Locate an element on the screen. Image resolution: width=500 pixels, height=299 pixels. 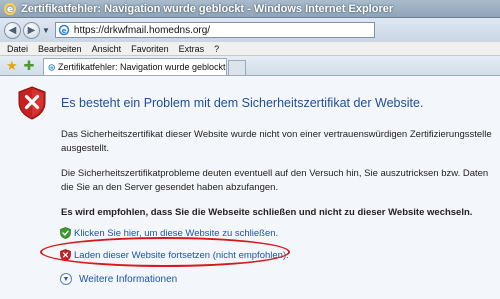
arrow-right-icon: ▶ is located at coordinates (31, 30).